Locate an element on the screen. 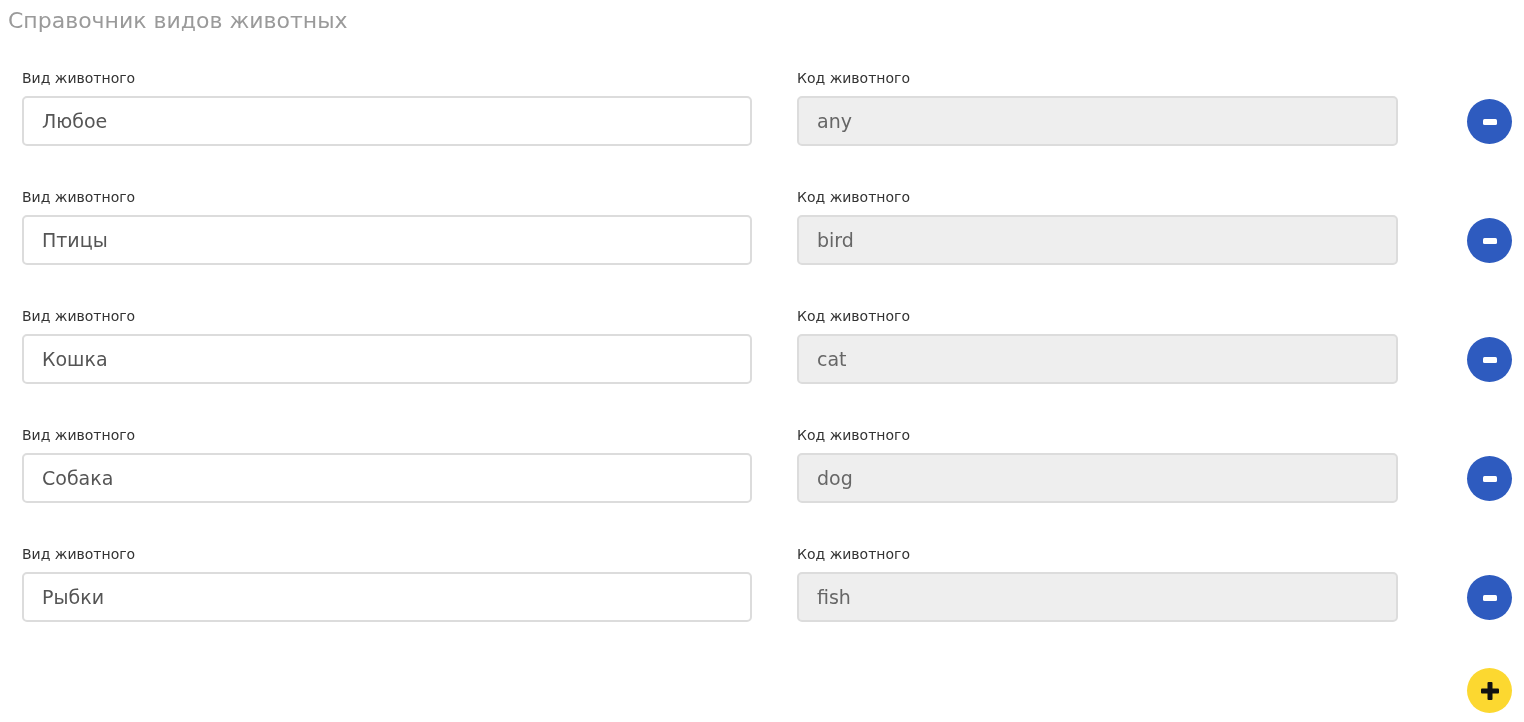  add-button is located at coordinates (1489, 690).